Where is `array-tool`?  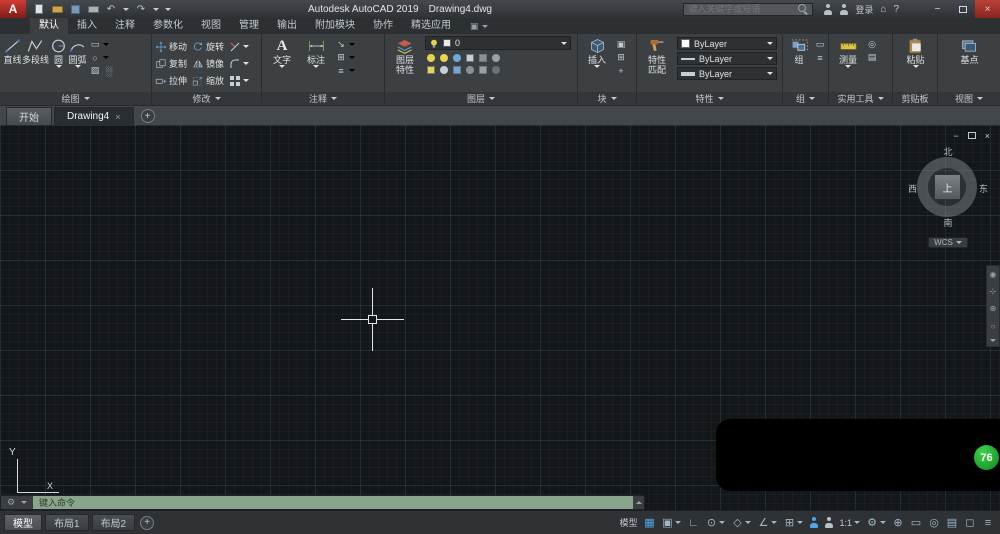 array-tool is located at coordinates (239, 81).